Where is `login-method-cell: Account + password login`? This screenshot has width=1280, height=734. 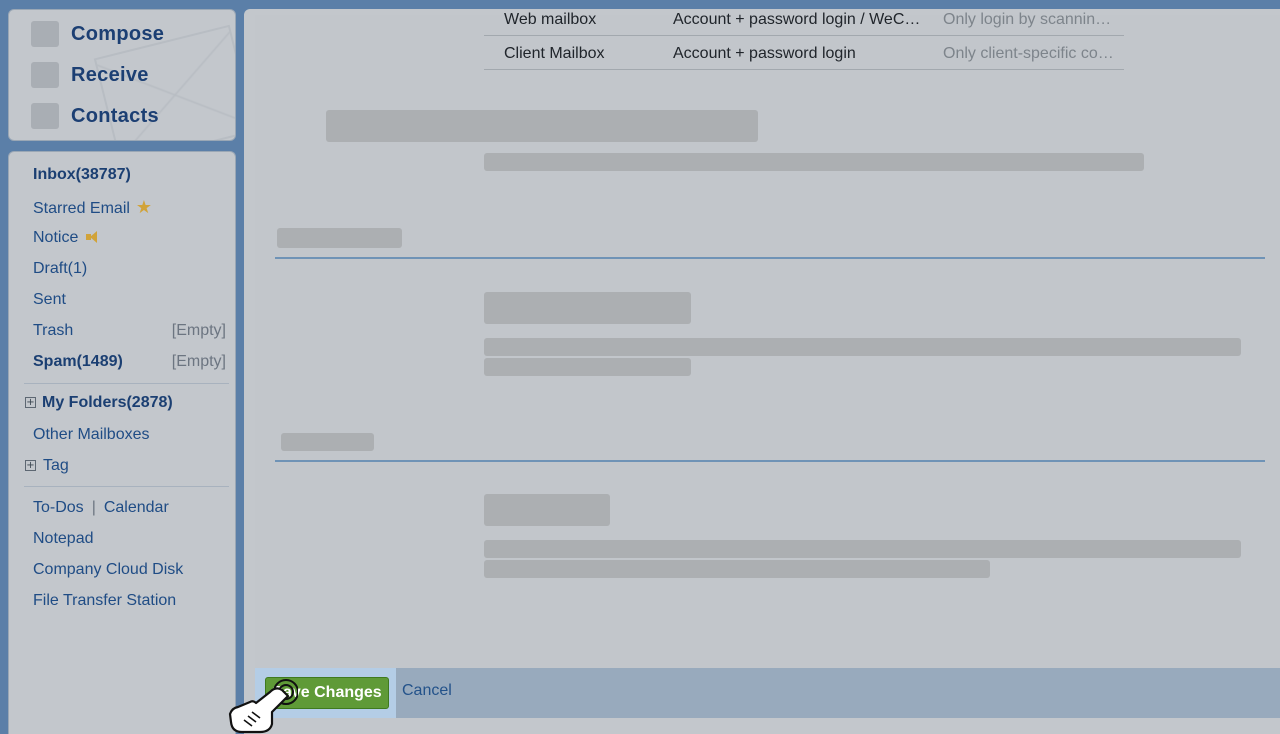
login-method-cell: Account + password login is located at coordinates (764, 53).